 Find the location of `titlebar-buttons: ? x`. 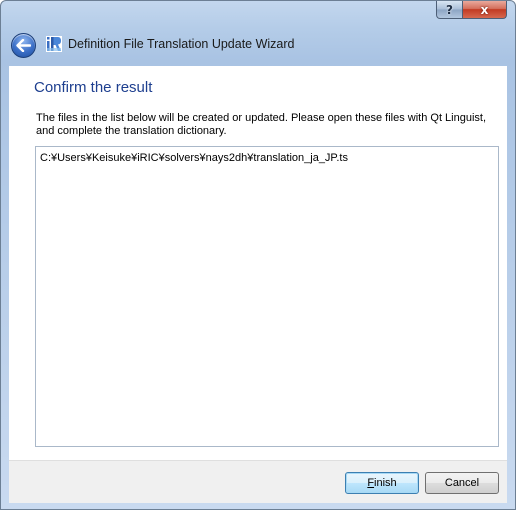

titlebar-buttons: ? x is located at coordinates (471, 10).